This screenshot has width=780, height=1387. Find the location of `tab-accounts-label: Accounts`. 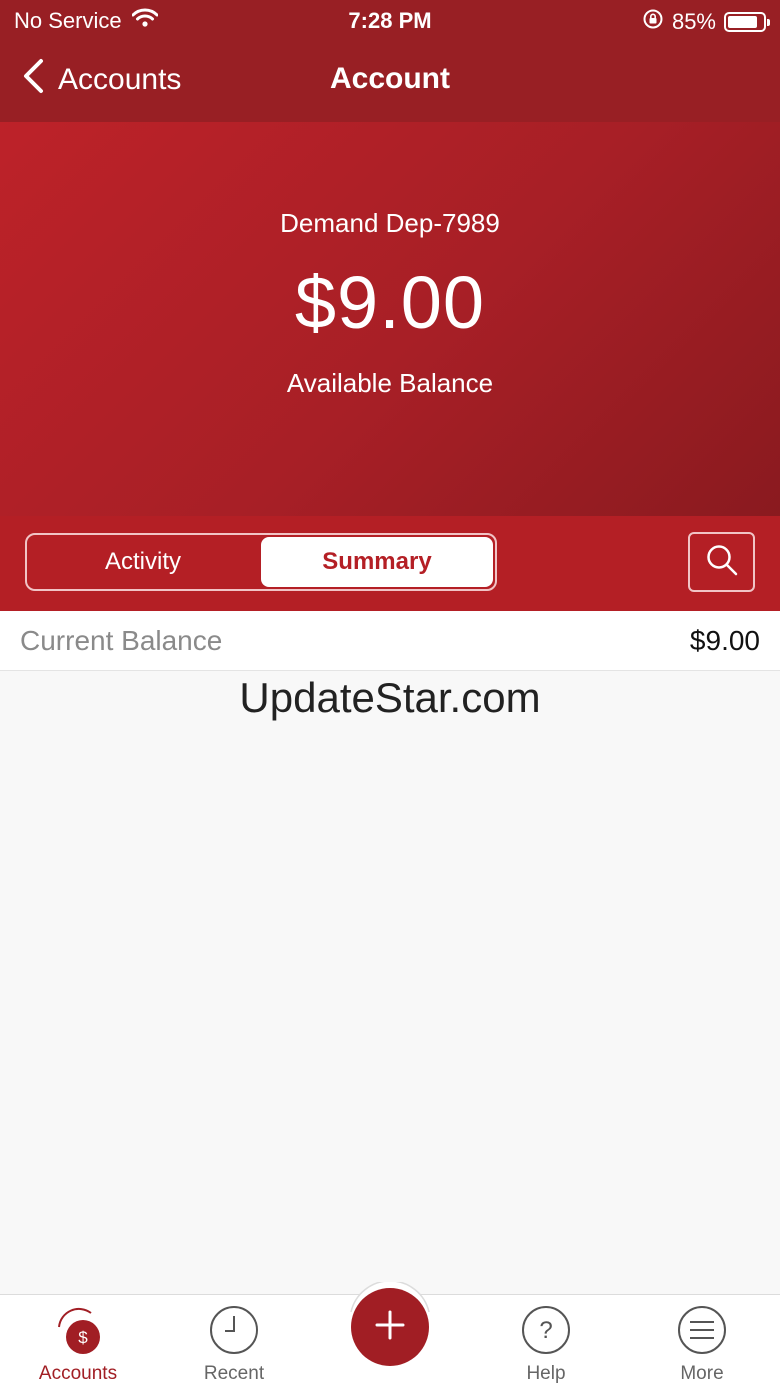

tab-accounts-label: Accounts is located at coordinates (78, 1373).